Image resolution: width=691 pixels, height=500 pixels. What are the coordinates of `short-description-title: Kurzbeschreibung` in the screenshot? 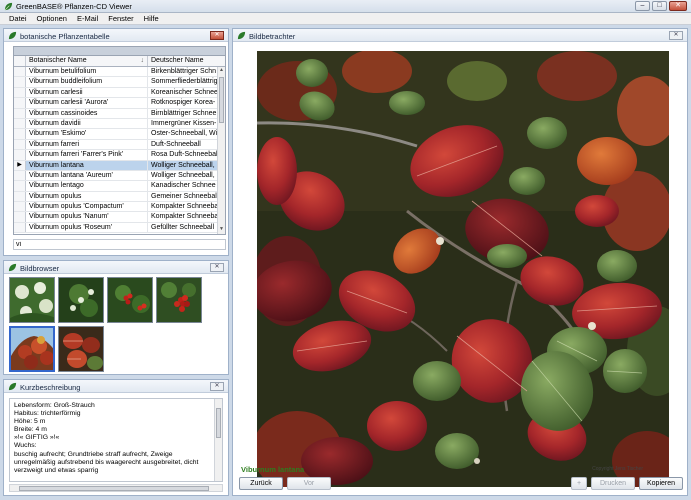 It's located at (50, 387).